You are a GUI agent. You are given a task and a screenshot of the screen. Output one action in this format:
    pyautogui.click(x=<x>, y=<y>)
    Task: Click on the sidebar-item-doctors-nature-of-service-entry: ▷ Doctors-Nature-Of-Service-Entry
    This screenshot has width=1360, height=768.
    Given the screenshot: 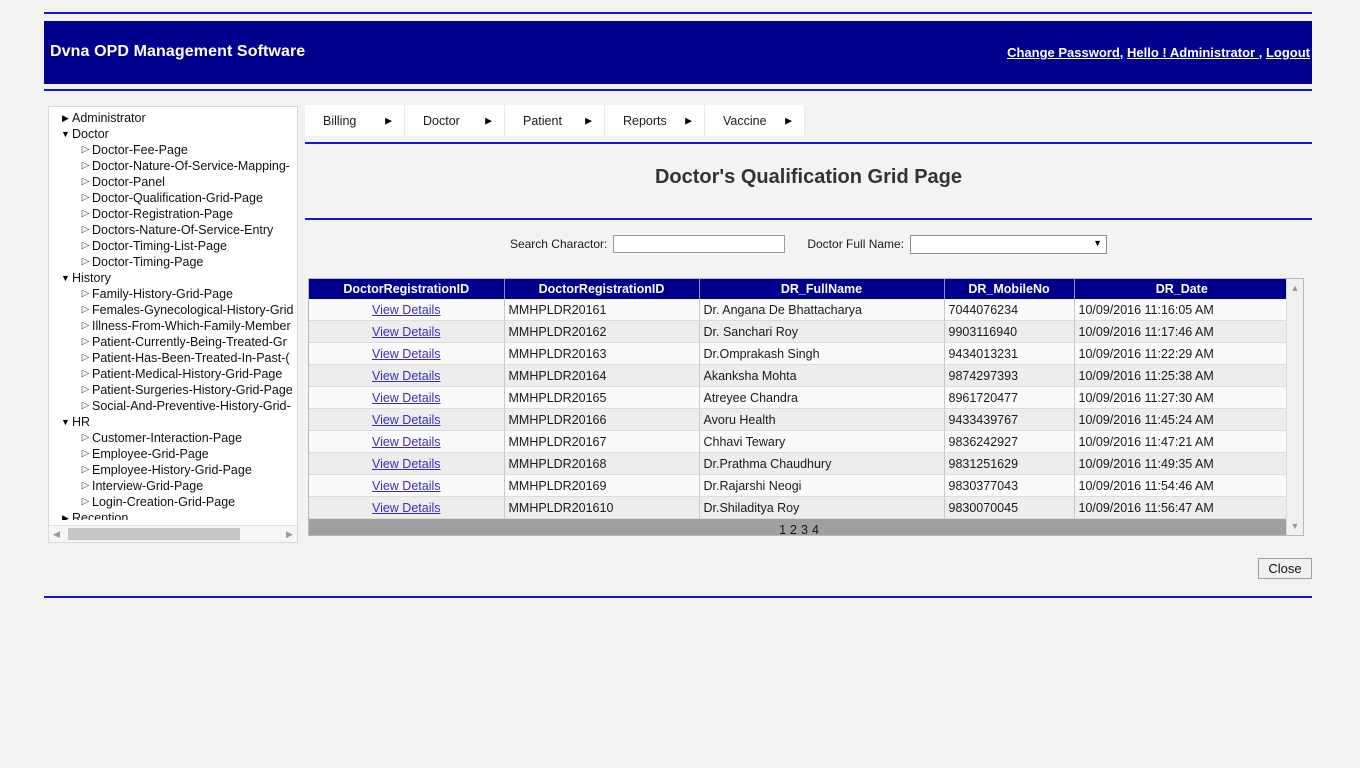 What is the action you would take?
    pyautogui.click(x=173, y=230)
    